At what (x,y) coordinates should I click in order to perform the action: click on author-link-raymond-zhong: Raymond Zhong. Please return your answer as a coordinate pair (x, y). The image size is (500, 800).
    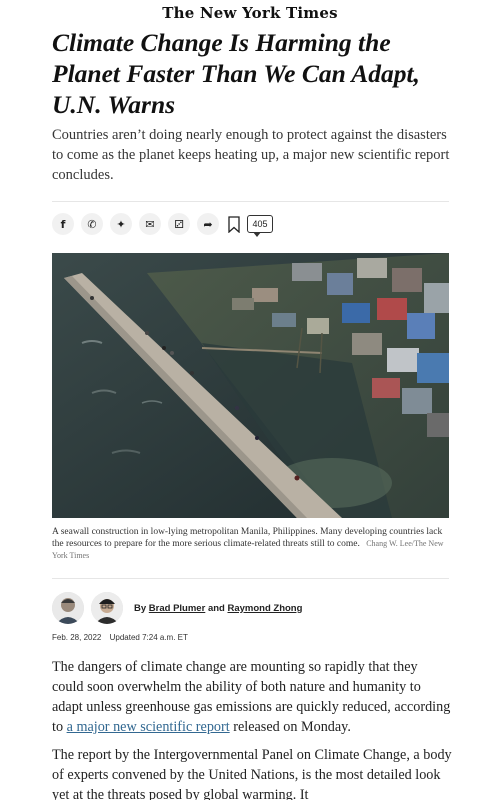
    Looking at the image, I should click on (264, 608).